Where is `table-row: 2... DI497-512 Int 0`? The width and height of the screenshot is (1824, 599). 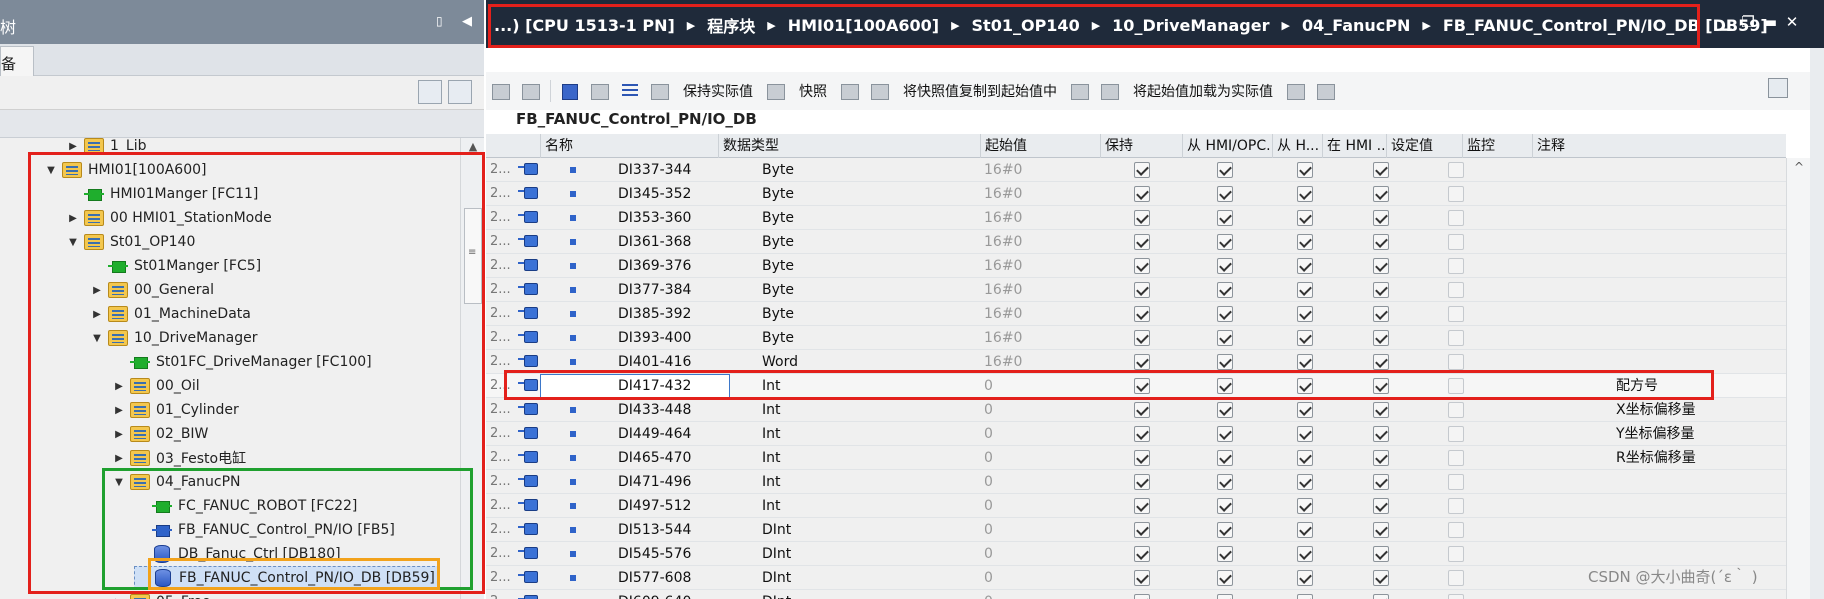 table-row: 2... DI497-512 Int 0 is located at coordinates (1136, 506).